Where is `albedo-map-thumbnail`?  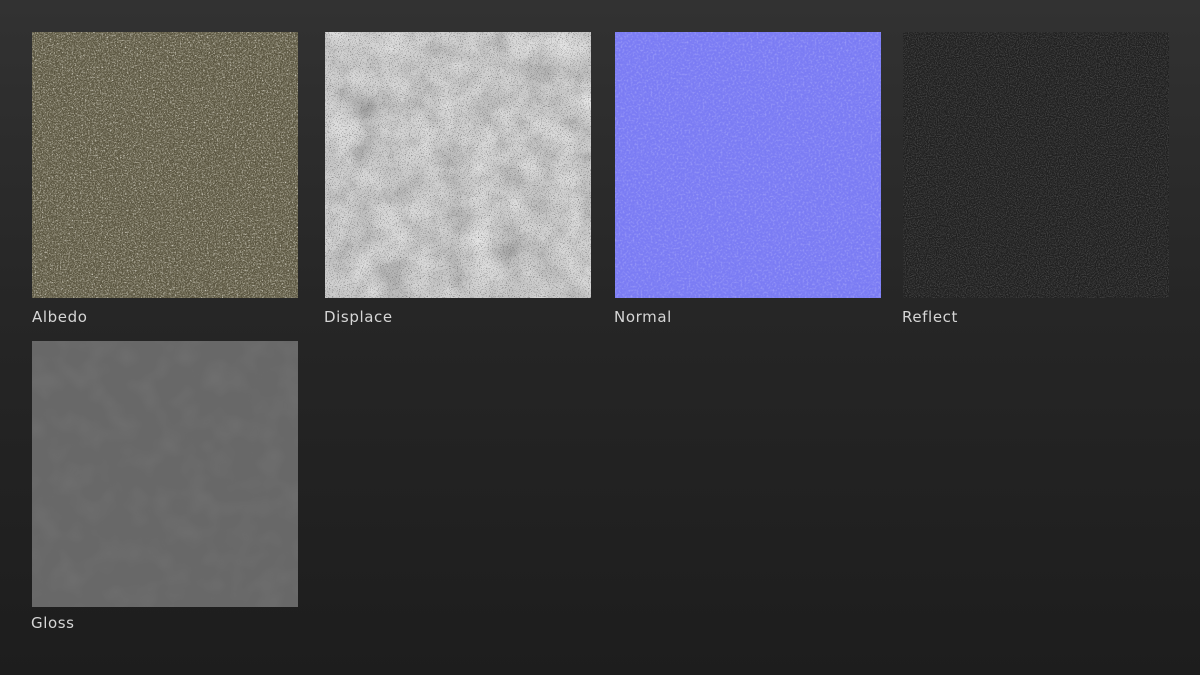 albedo-map-thumbnail is located at coordinates (165, 165).